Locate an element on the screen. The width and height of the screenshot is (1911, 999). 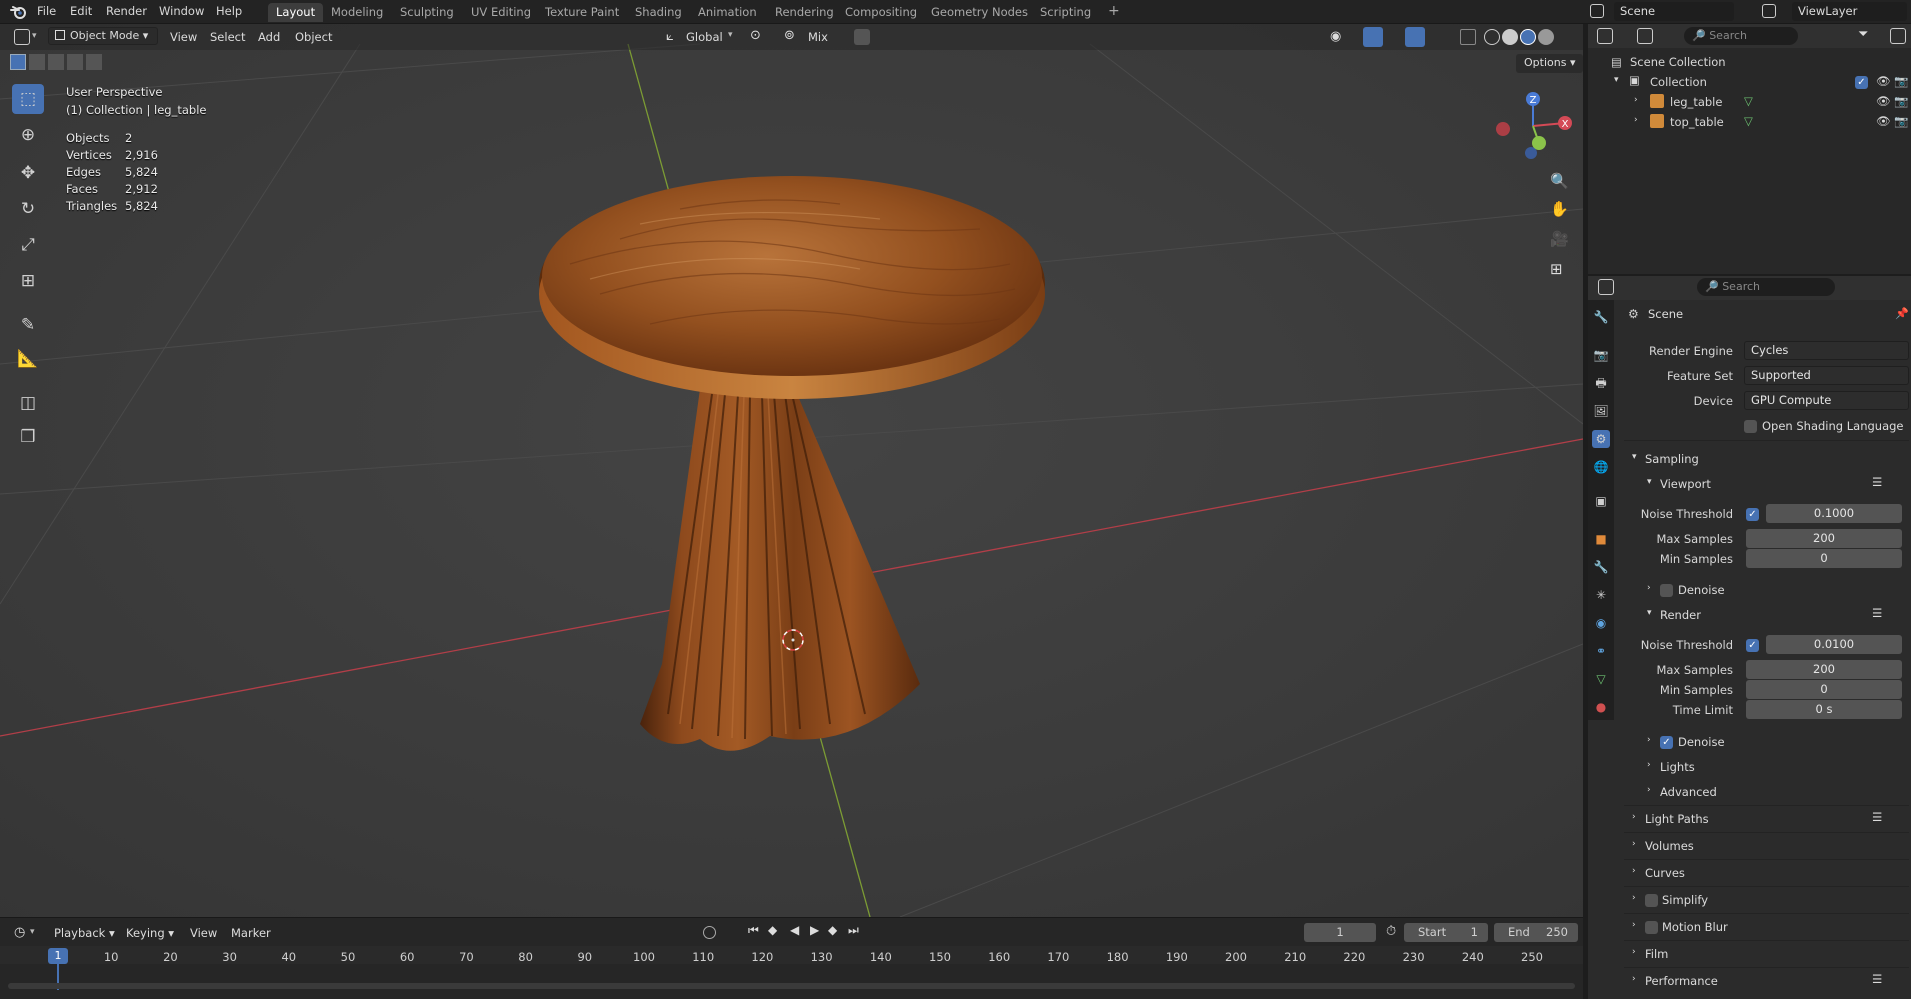
subsection-viewport: Viewport is located at coordinates (1685, 484).